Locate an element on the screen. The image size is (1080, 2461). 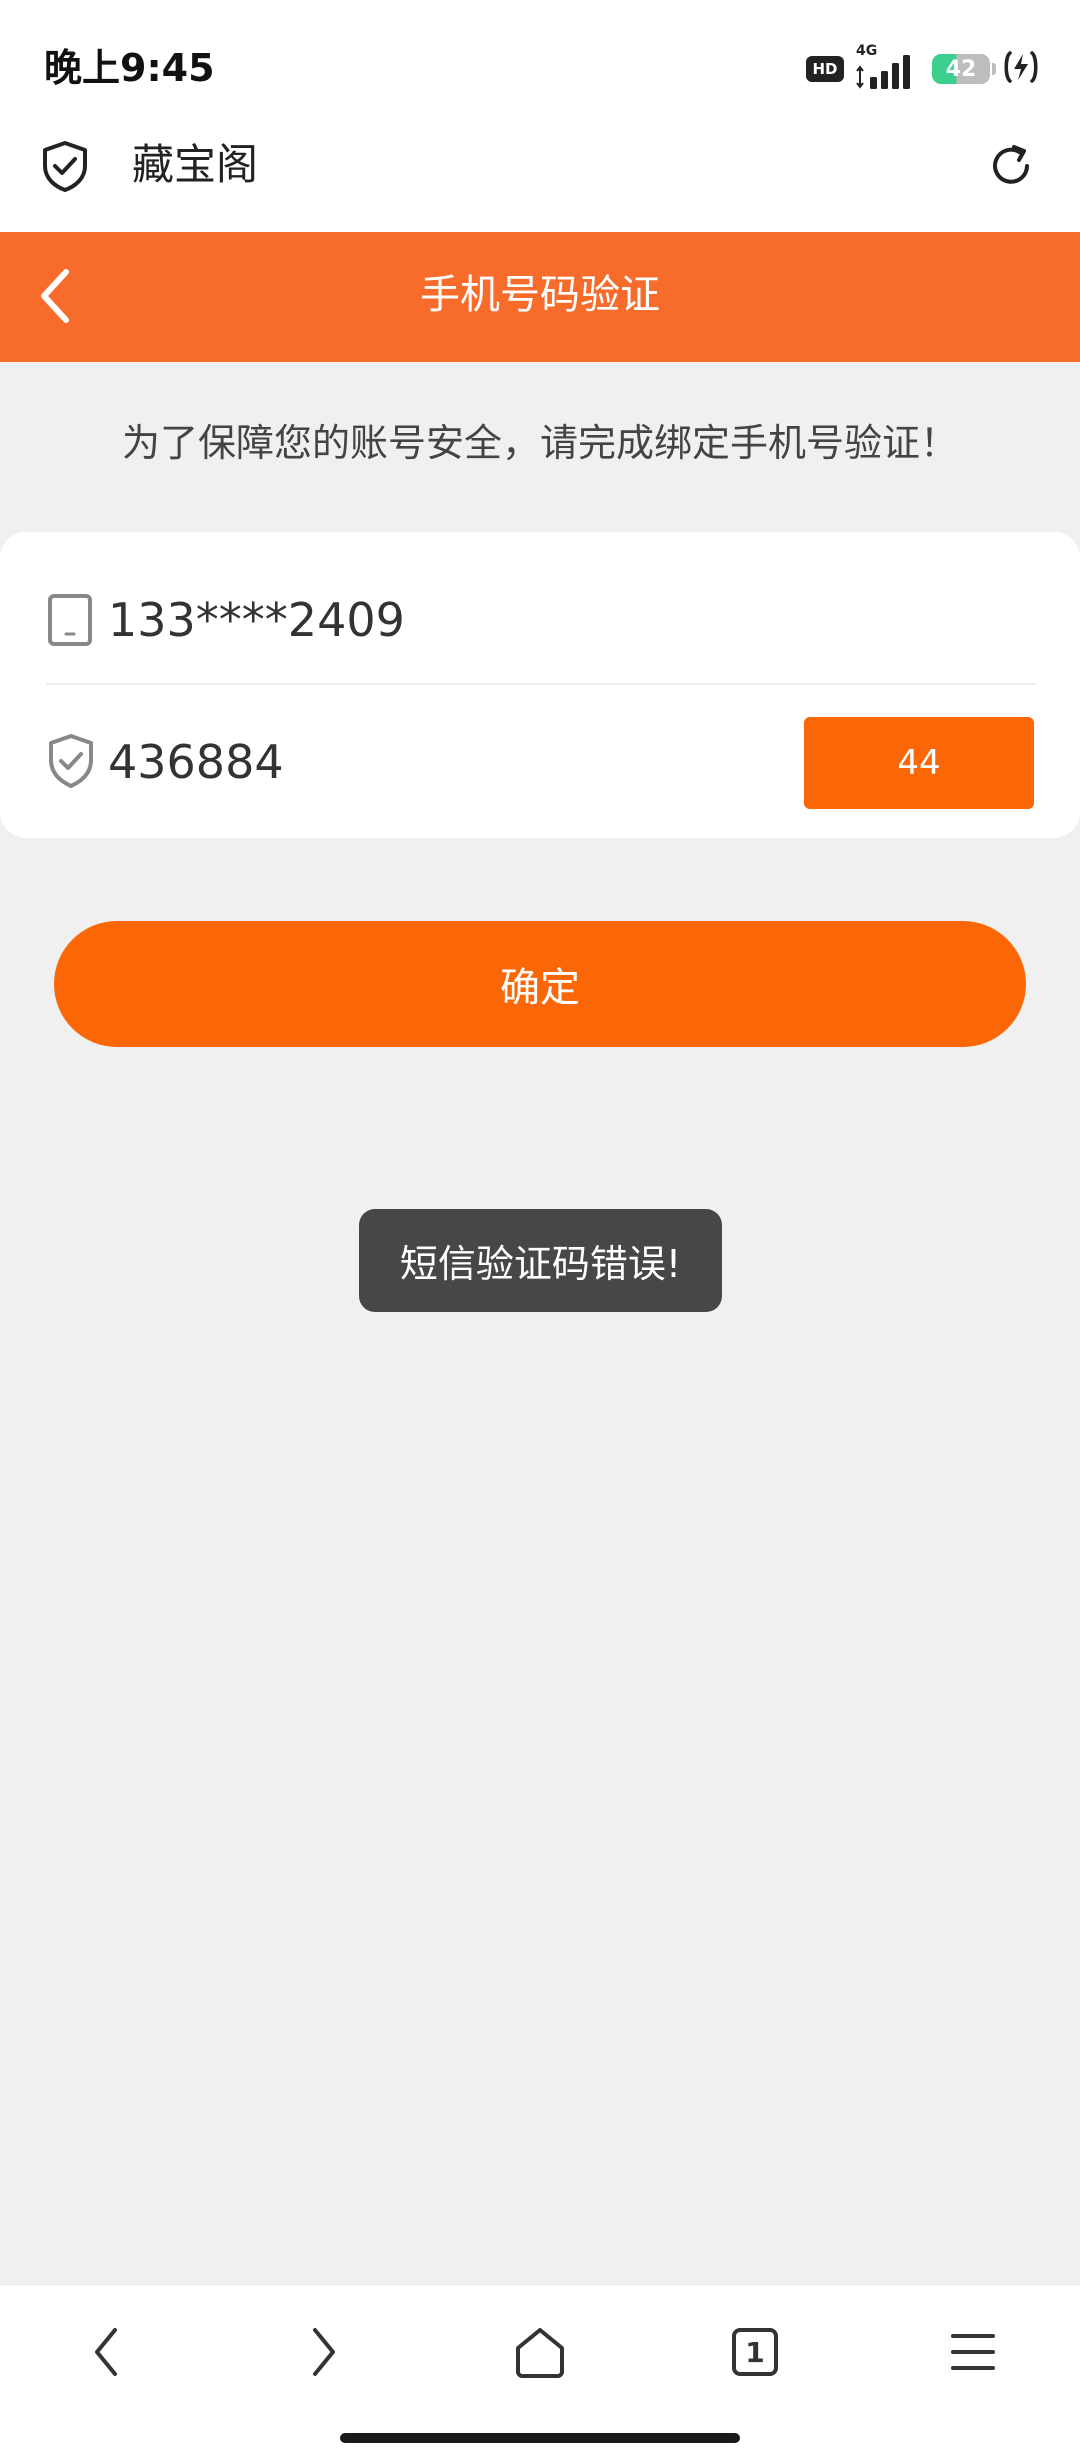
network-type-label: 4G is located at coordinates (867, 51).